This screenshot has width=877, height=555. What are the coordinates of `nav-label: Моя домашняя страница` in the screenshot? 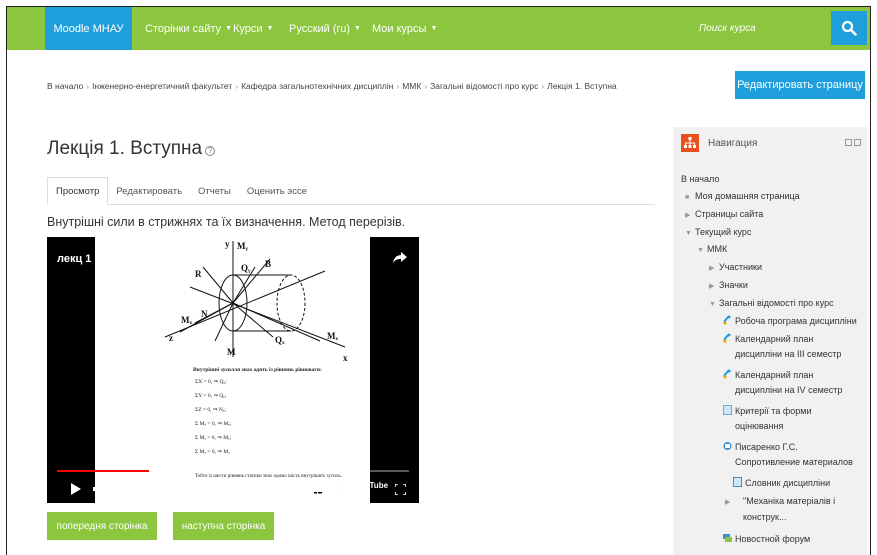 It's located at (747, 196).